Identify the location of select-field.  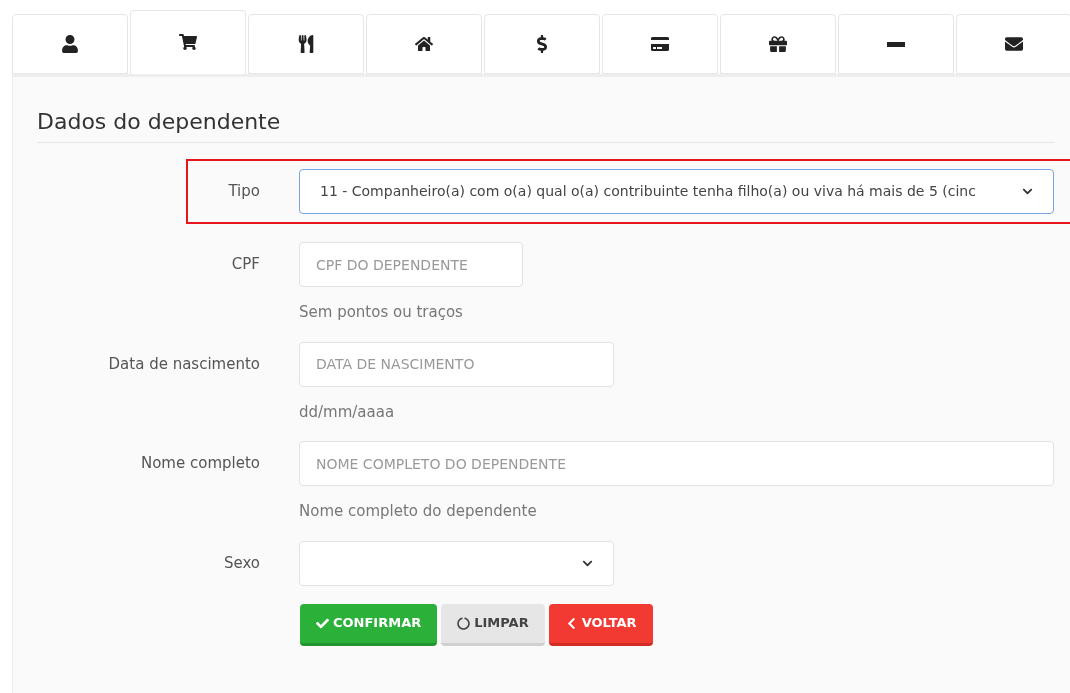
(456, 563).